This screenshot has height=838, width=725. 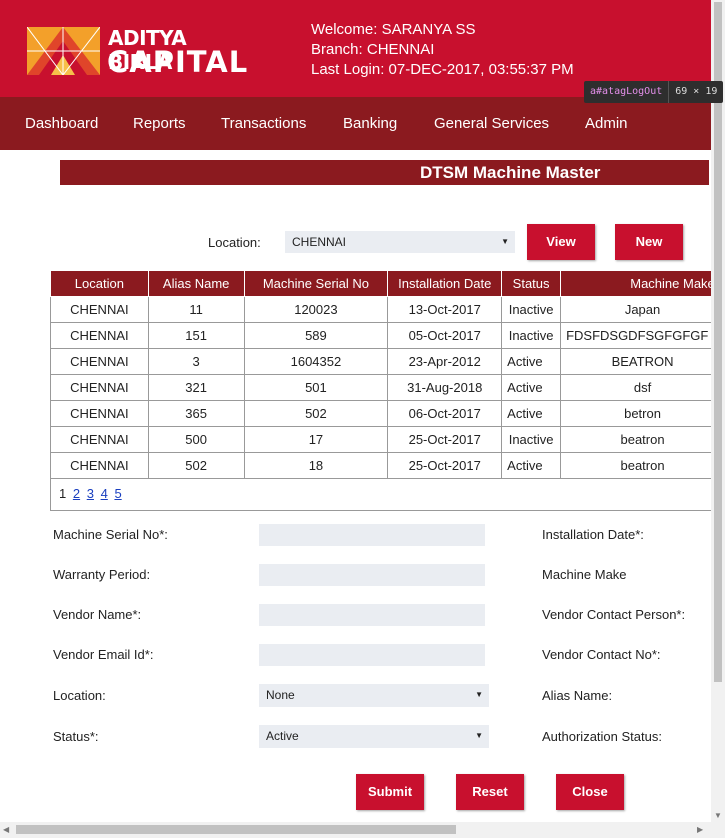 I want to click on scroll-down-arrow-icon: ▼, so click(x=718, y=815).